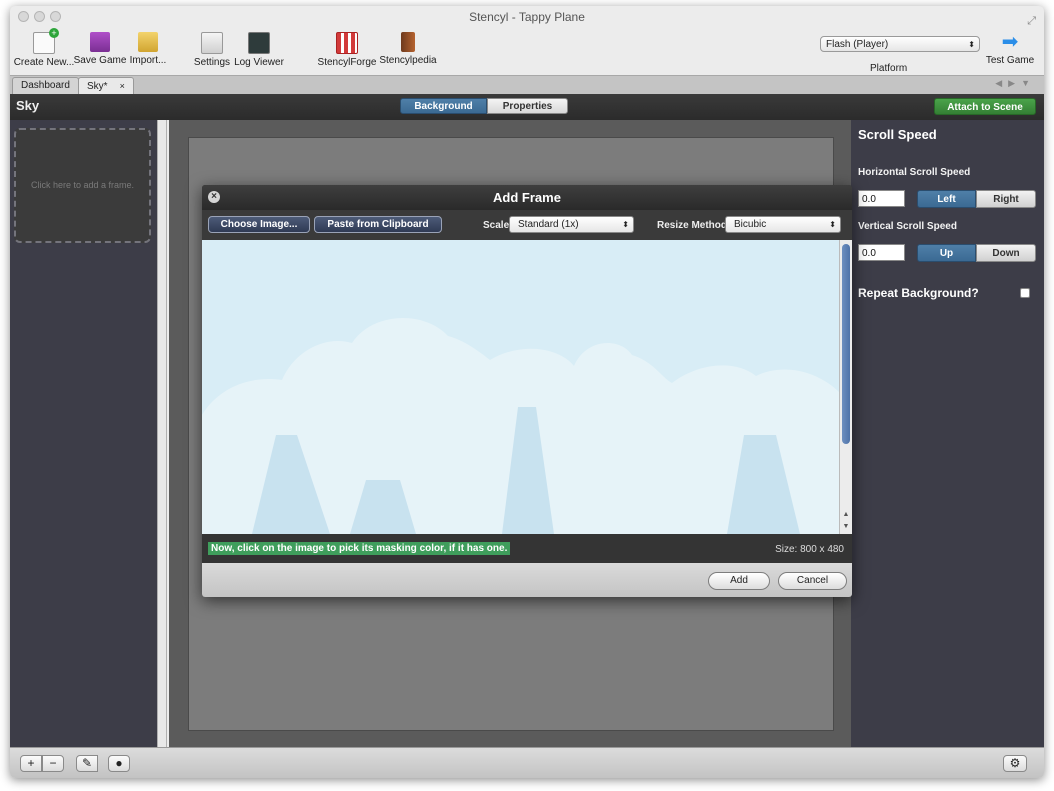  Describe the element at coordinates (1006, 253) in the screenshot. I see `vertical-down-button: Down` at that location.